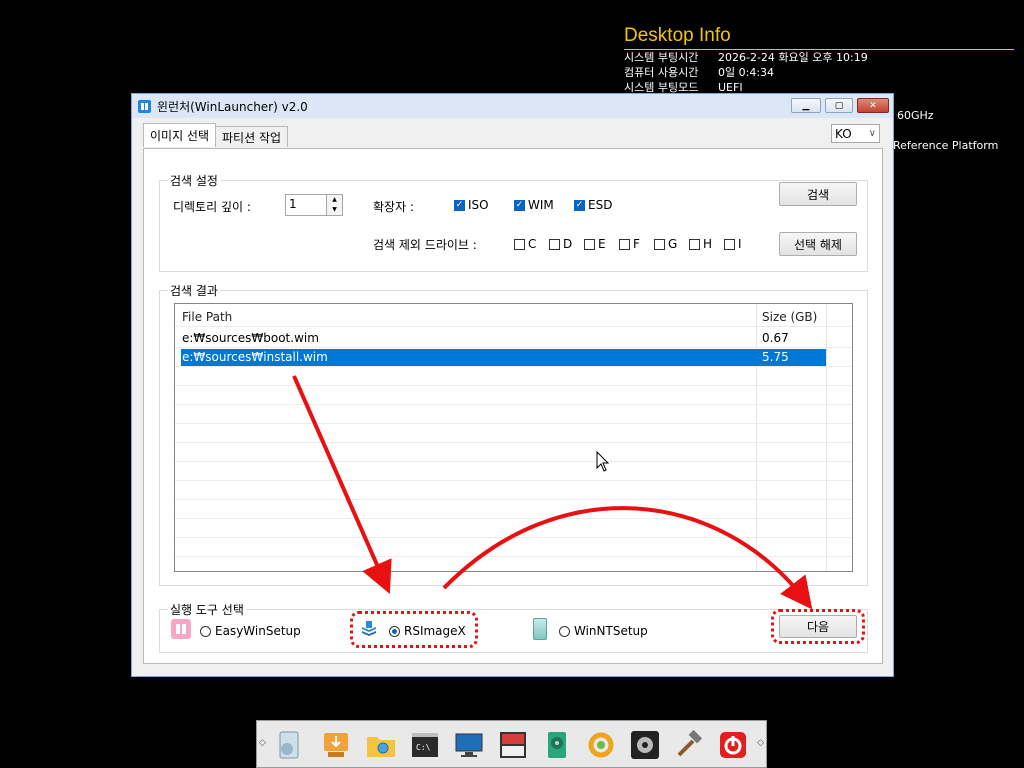 This screenshot has width=1024, height=768. Describe the element at coordinates (661, 72) in the screenshot. I see `desktop-info-key: 컴퓨터 사용시간` at that location.